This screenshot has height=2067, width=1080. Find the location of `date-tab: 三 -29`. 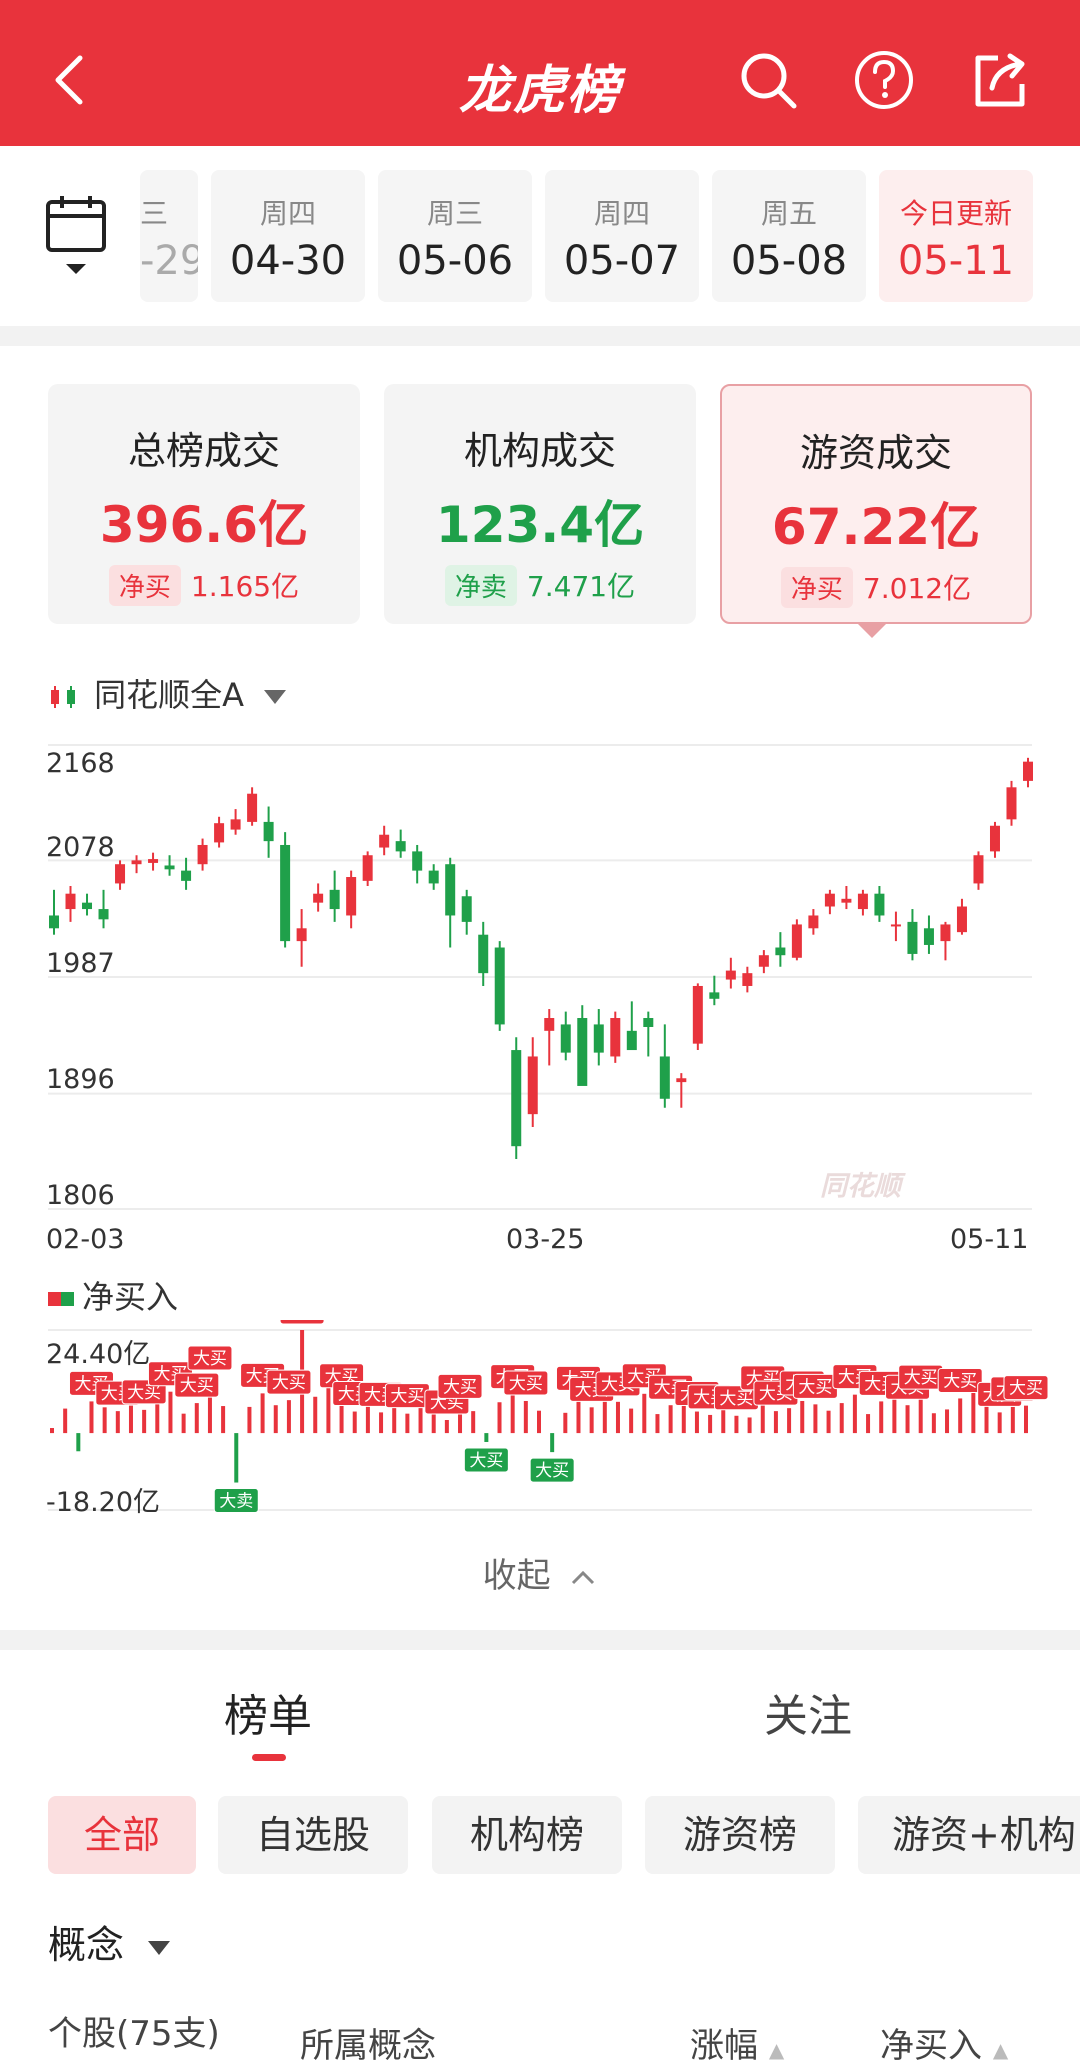

date-tab: 三 -29 is located at coordinates (169, 236).